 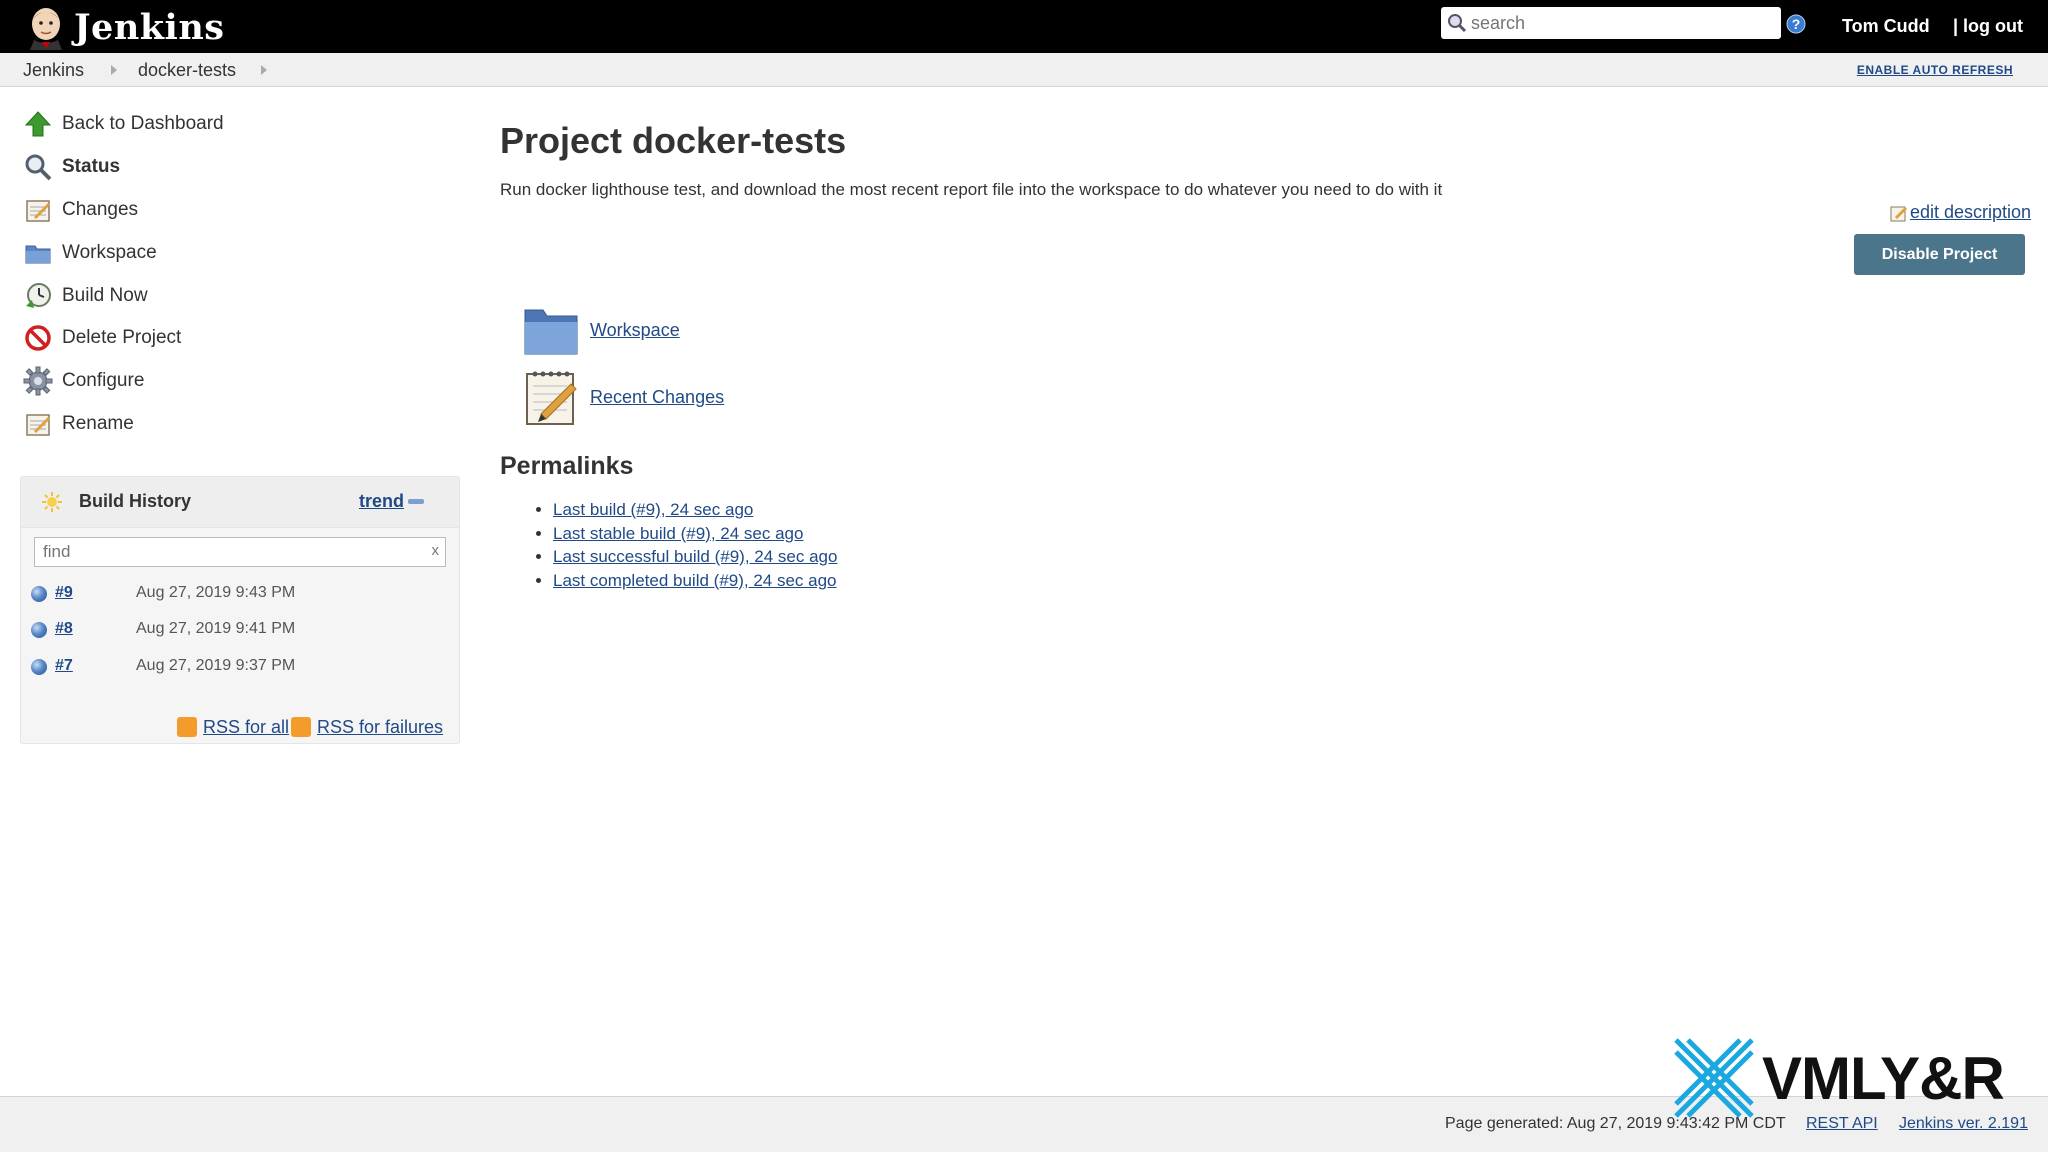 I want to click on logout-link: | log out, so click(x=1988, y=26).